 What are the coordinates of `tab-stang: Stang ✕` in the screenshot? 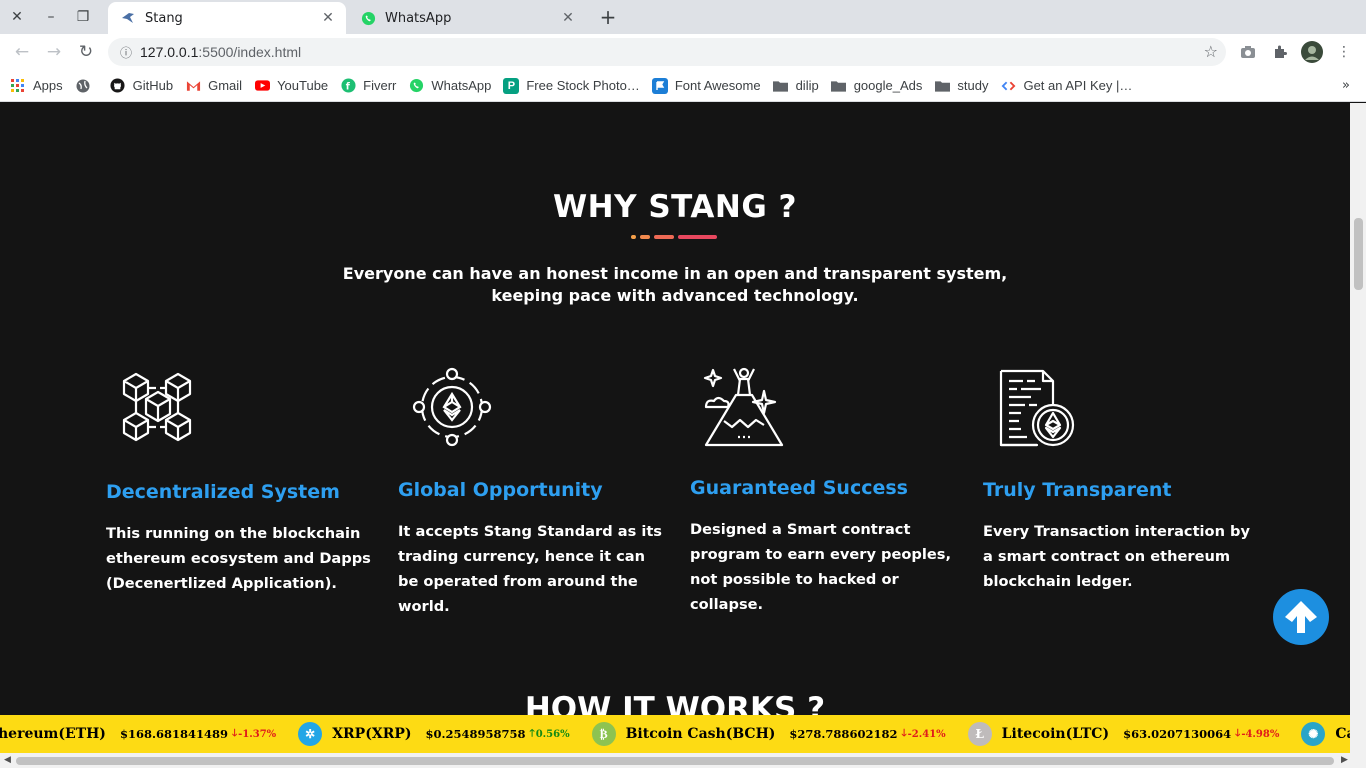 It's located at (227, 18).